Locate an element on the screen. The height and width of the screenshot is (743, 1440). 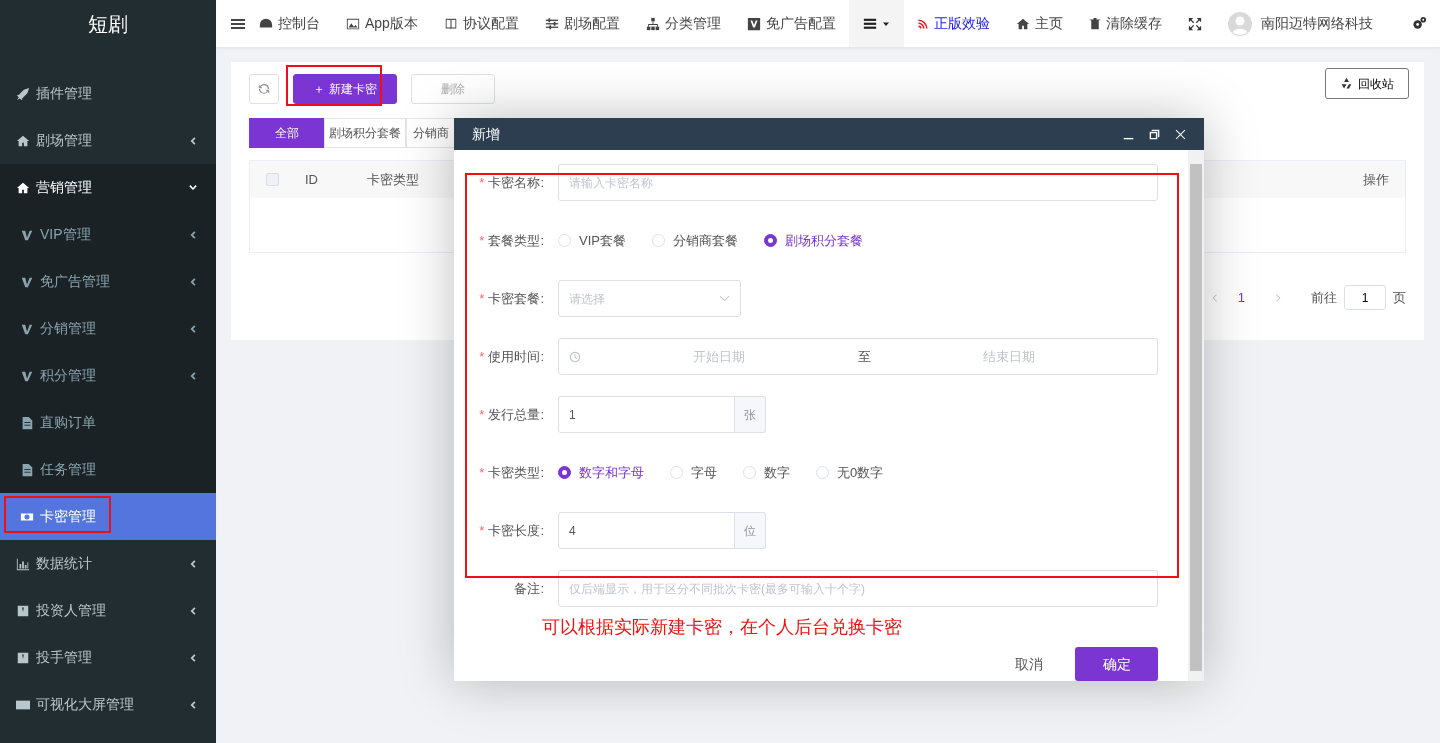
sidebar-item: 剧场管理 is located at coordinates (108, 140).